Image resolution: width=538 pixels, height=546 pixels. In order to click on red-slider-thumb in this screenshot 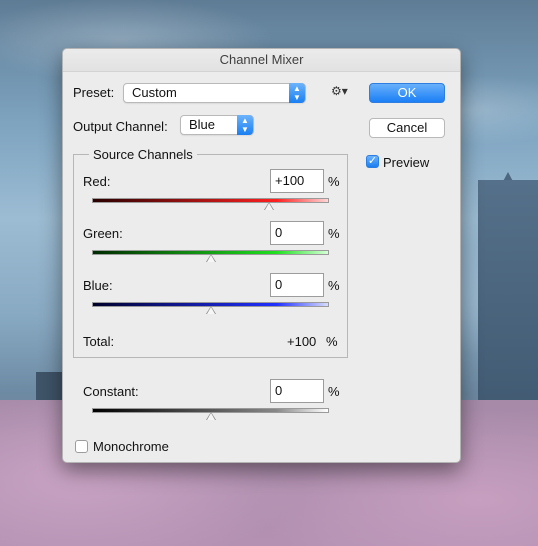, I will do `click(269, 206)`.